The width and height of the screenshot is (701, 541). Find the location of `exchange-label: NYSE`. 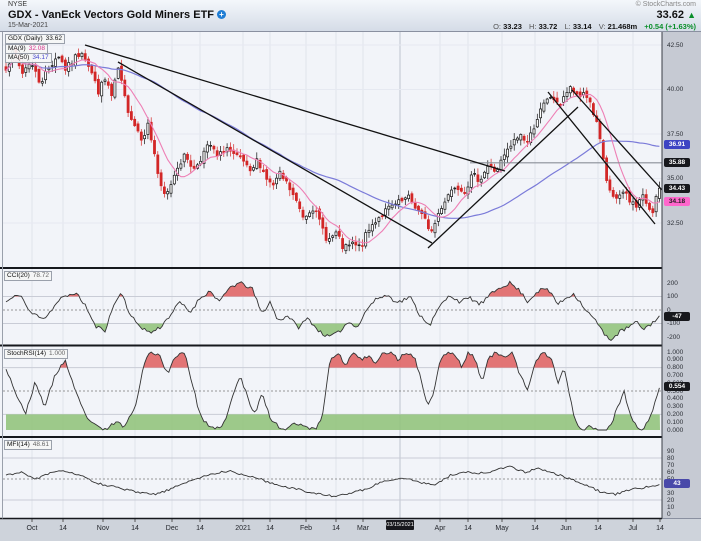

exchange-label: NYSE is located at coordinates (18, 4).